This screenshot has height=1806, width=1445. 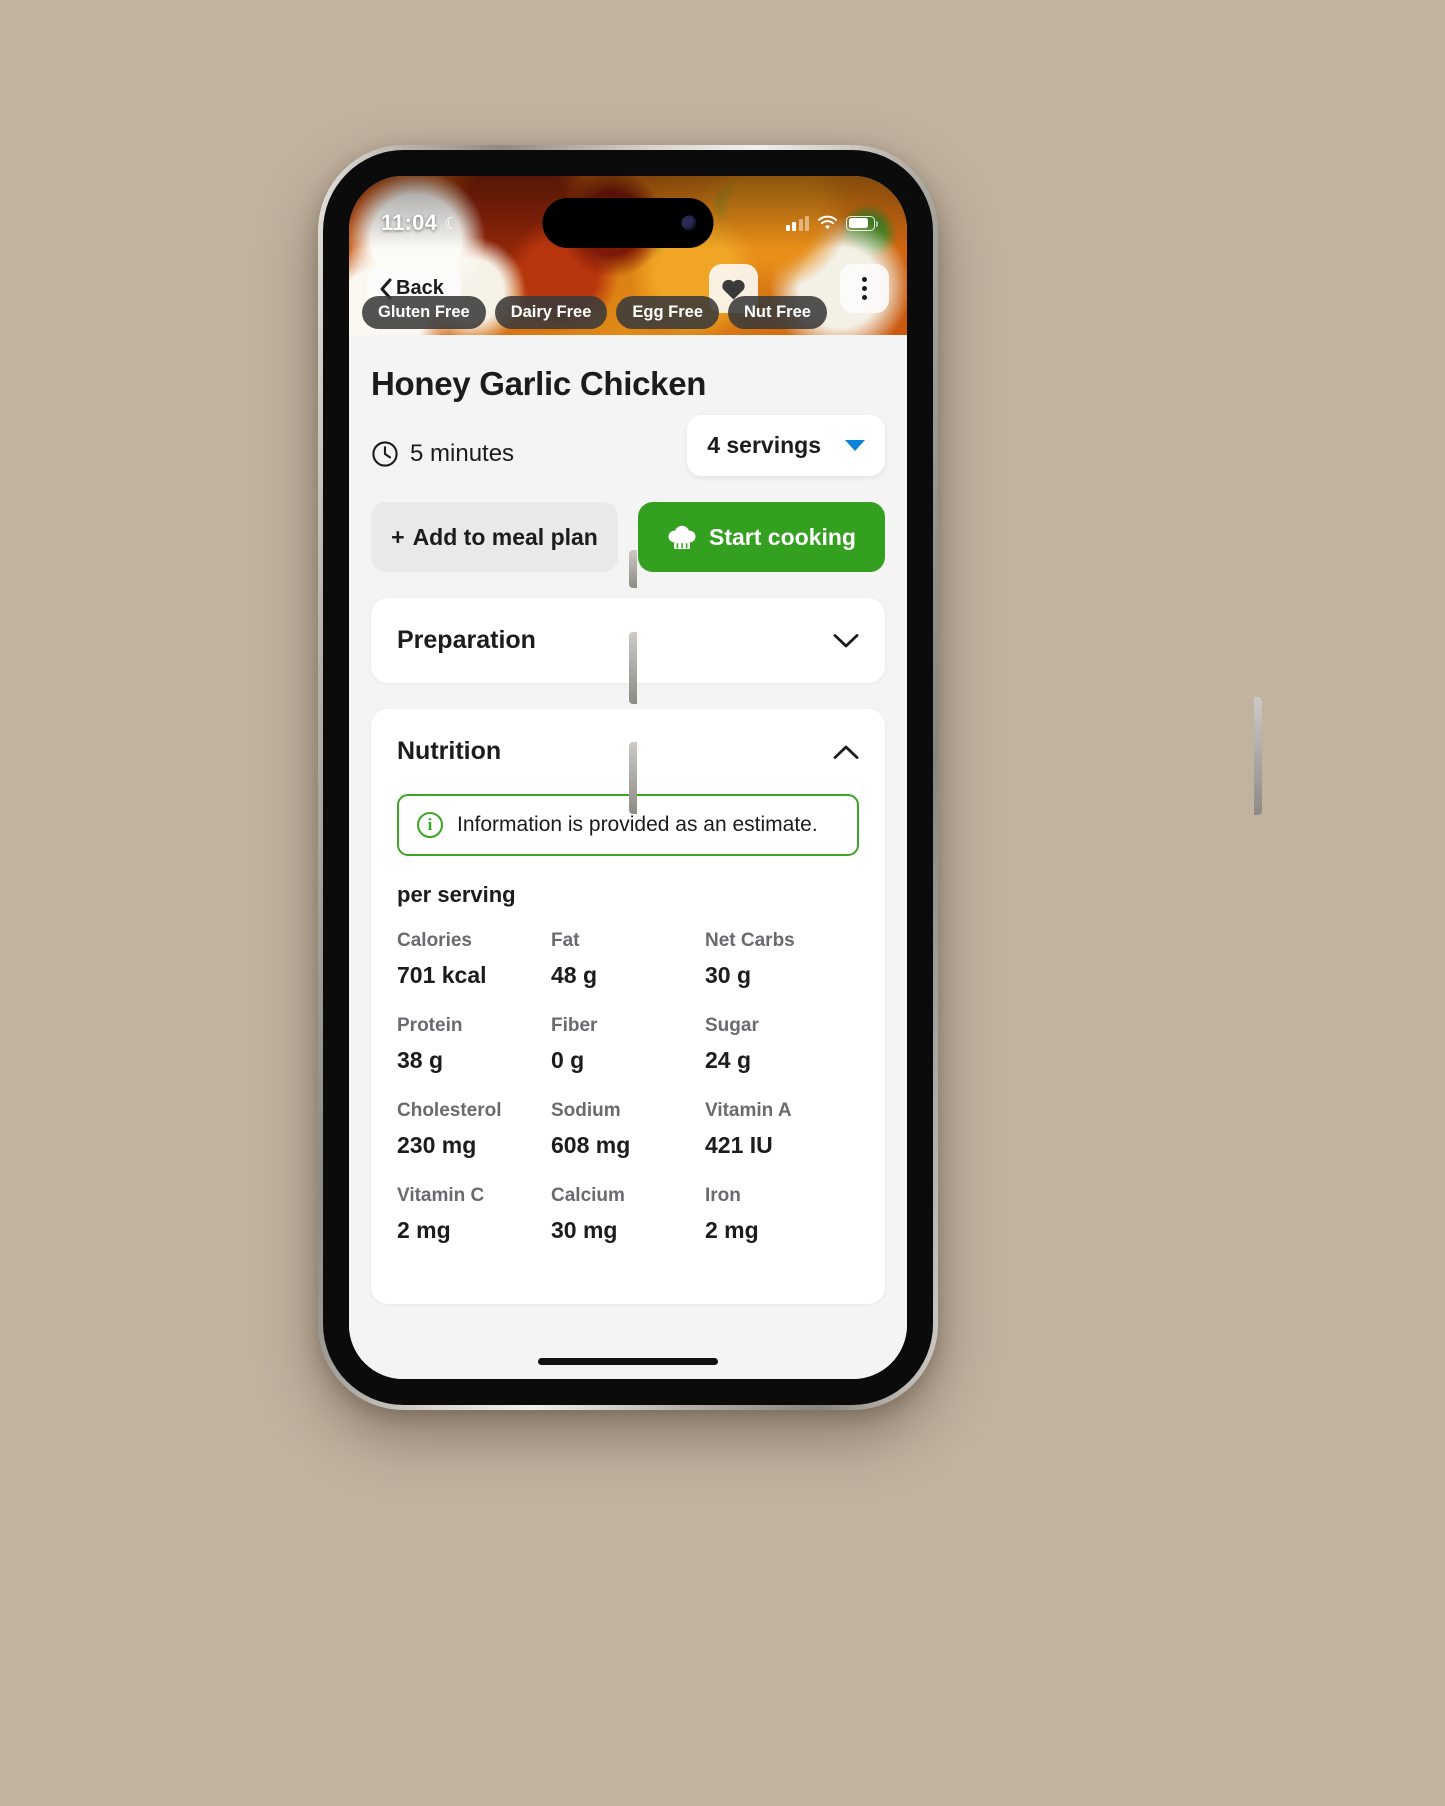 What do you see at coordinates (385, 453) in the screenshot?
I see `clock-icon` at bounding box center [385, 453].